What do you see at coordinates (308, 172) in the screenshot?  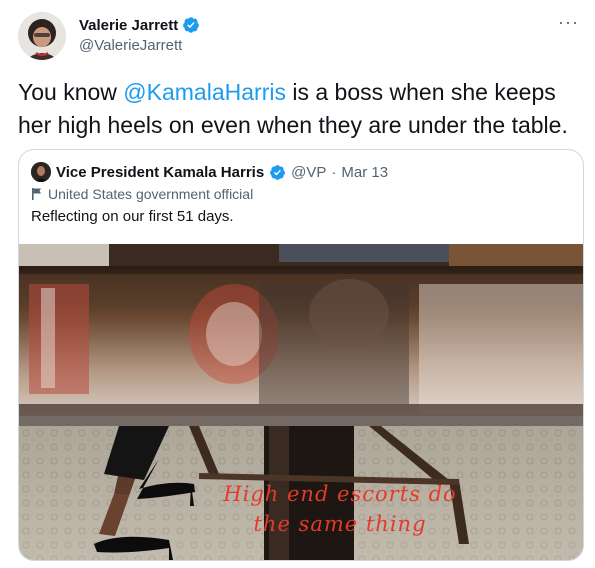 I see `quoted-handle: @VP` at bounding box center [308, 172].